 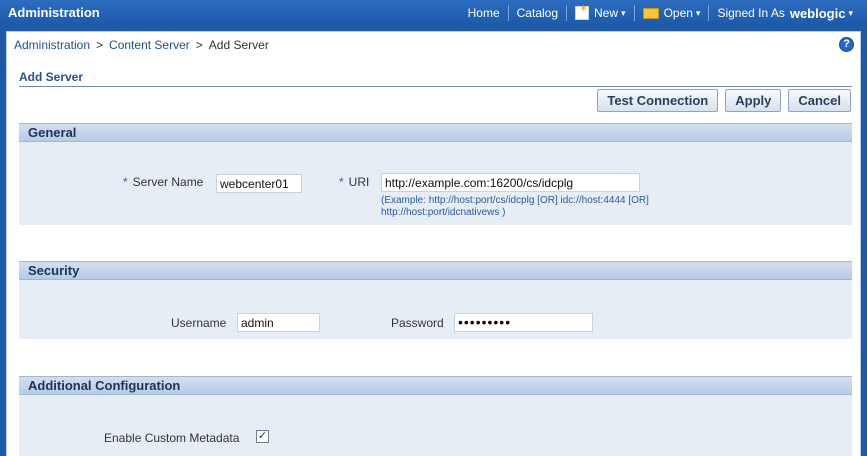 I want to click on username-input: admin, so click(x=278, y=322).